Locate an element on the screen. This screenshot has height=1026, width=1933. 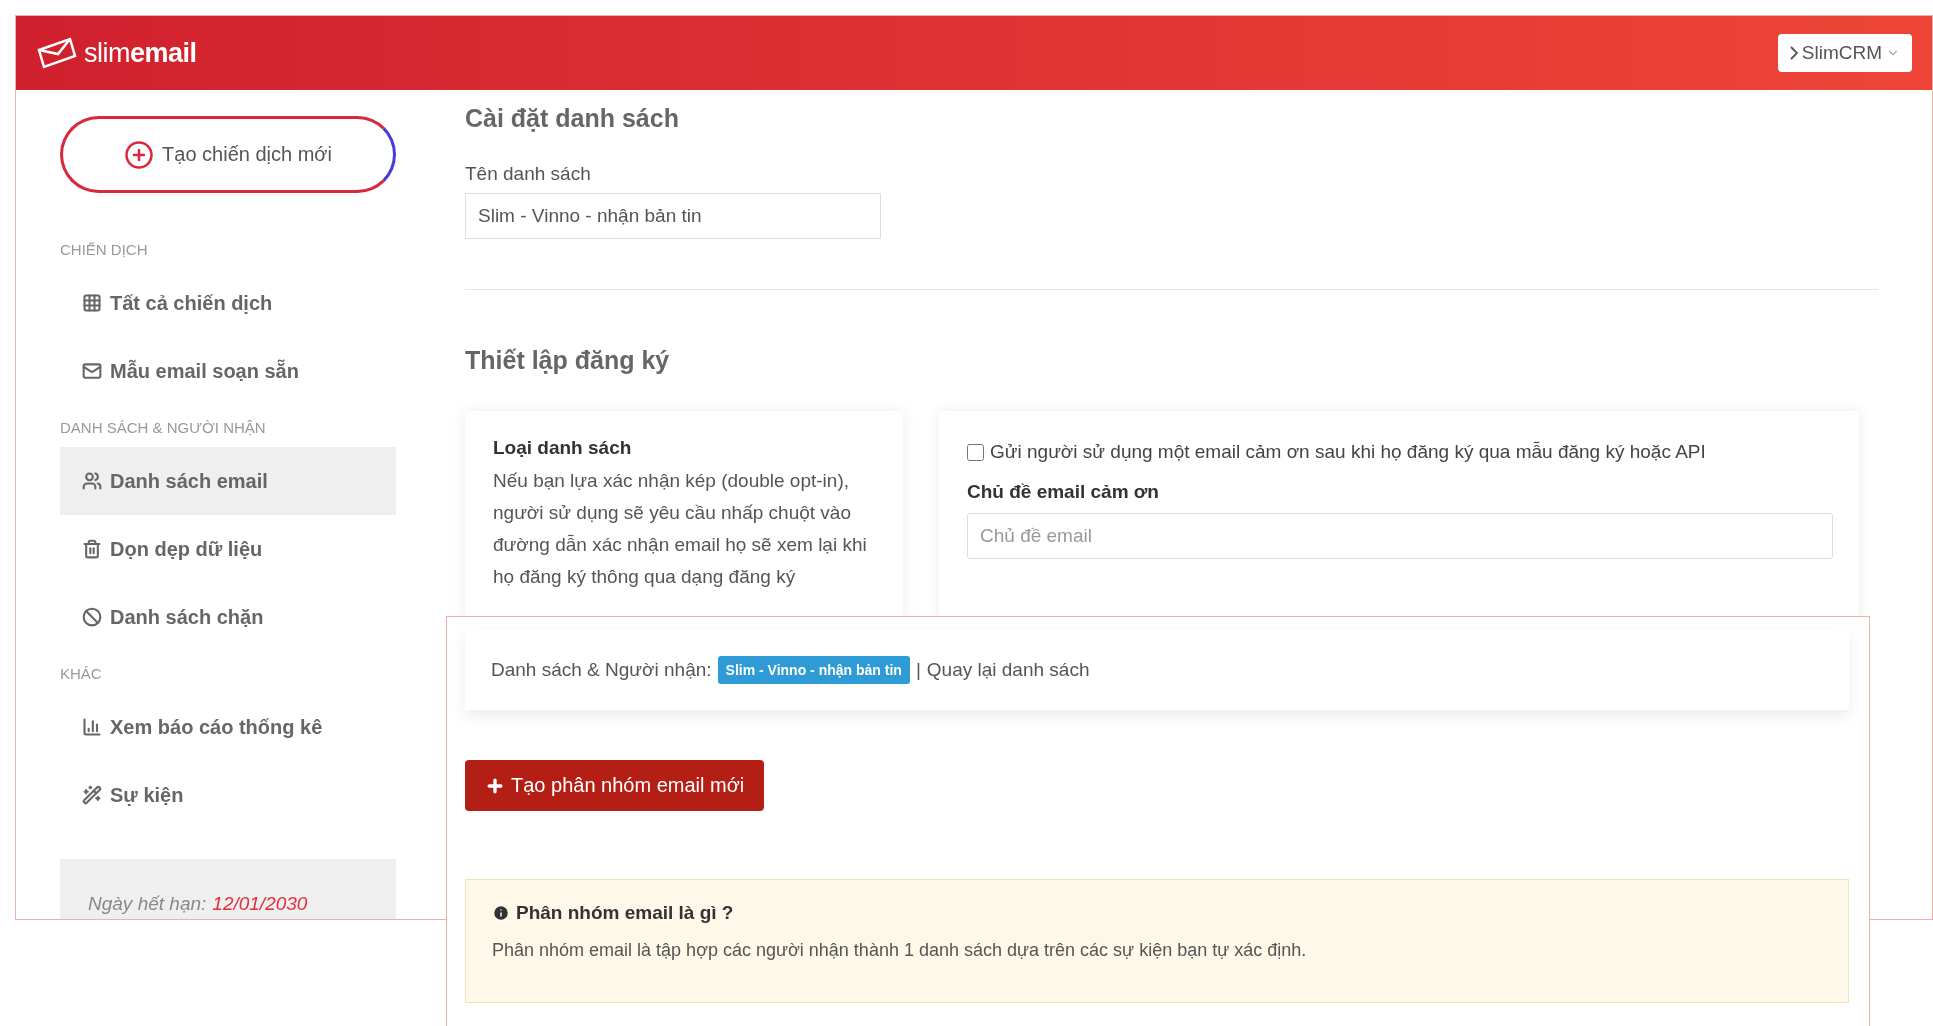
section-title: DANH SÁCH & NGƯỜI NHẬN is located at coordinates (163, 428).